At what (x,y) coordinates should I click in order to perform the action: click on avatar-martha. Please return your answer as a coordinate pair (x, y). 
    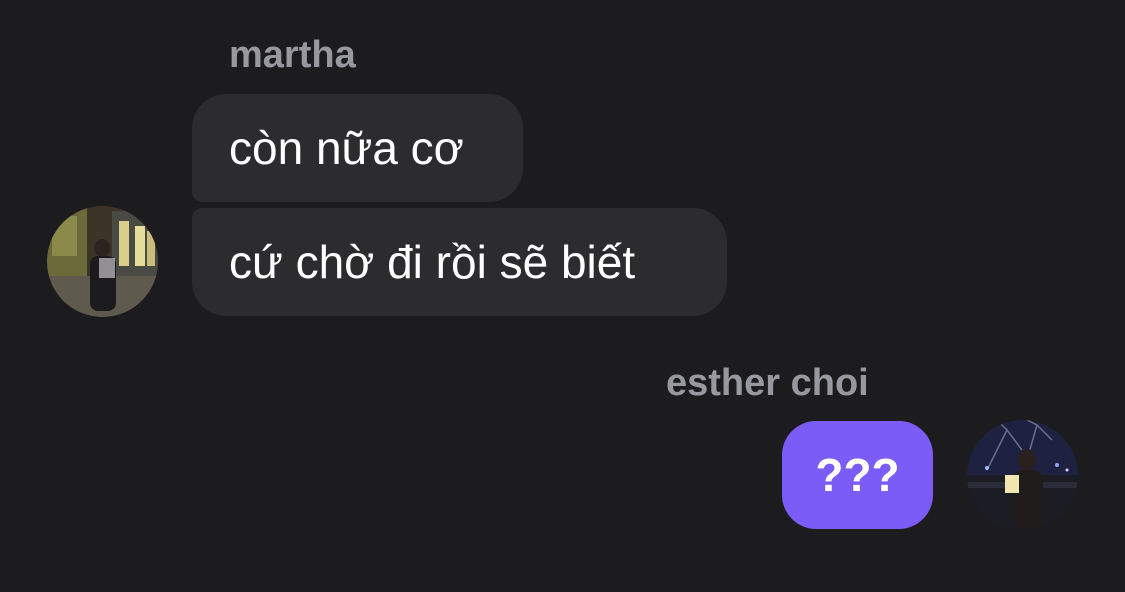
    Looking at the image, I should click on (102, 261).